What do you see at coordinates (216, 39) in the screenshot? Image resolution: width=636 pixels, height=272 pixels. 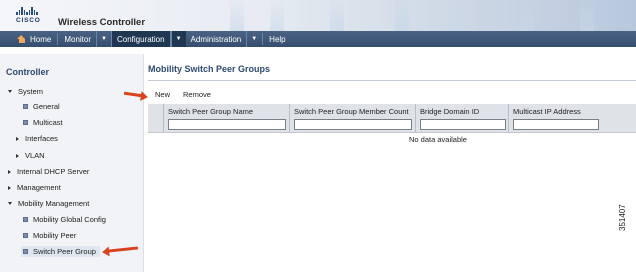 I see `nav-administration: Administration` at bounding box center [216, 39].